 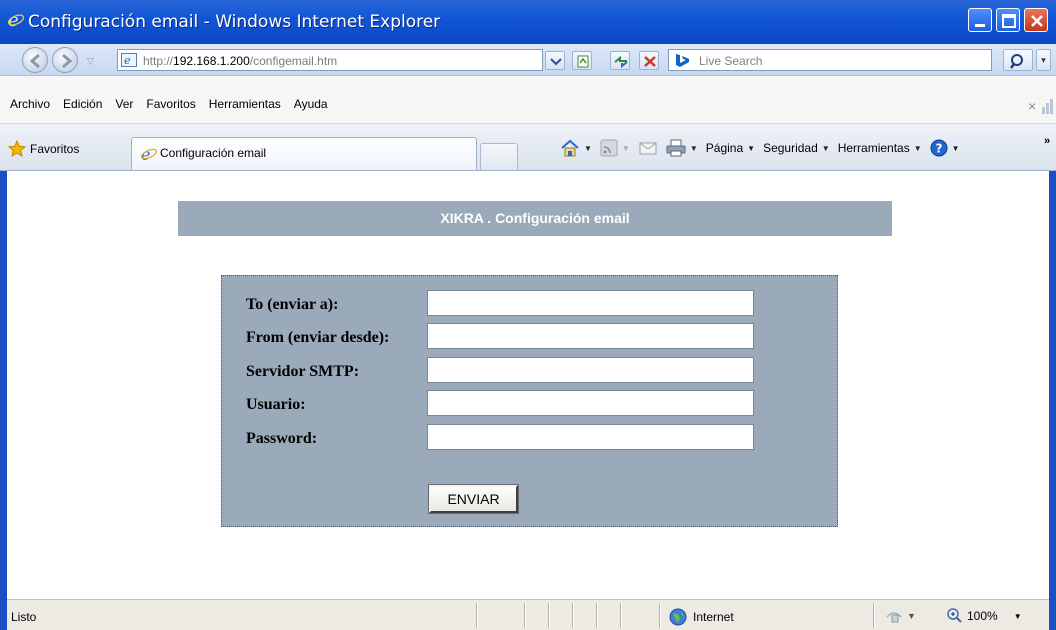 What do you see at coordinates (590, 336) in the screenshot?
I see `from-input` at bounding box center [590, 336].